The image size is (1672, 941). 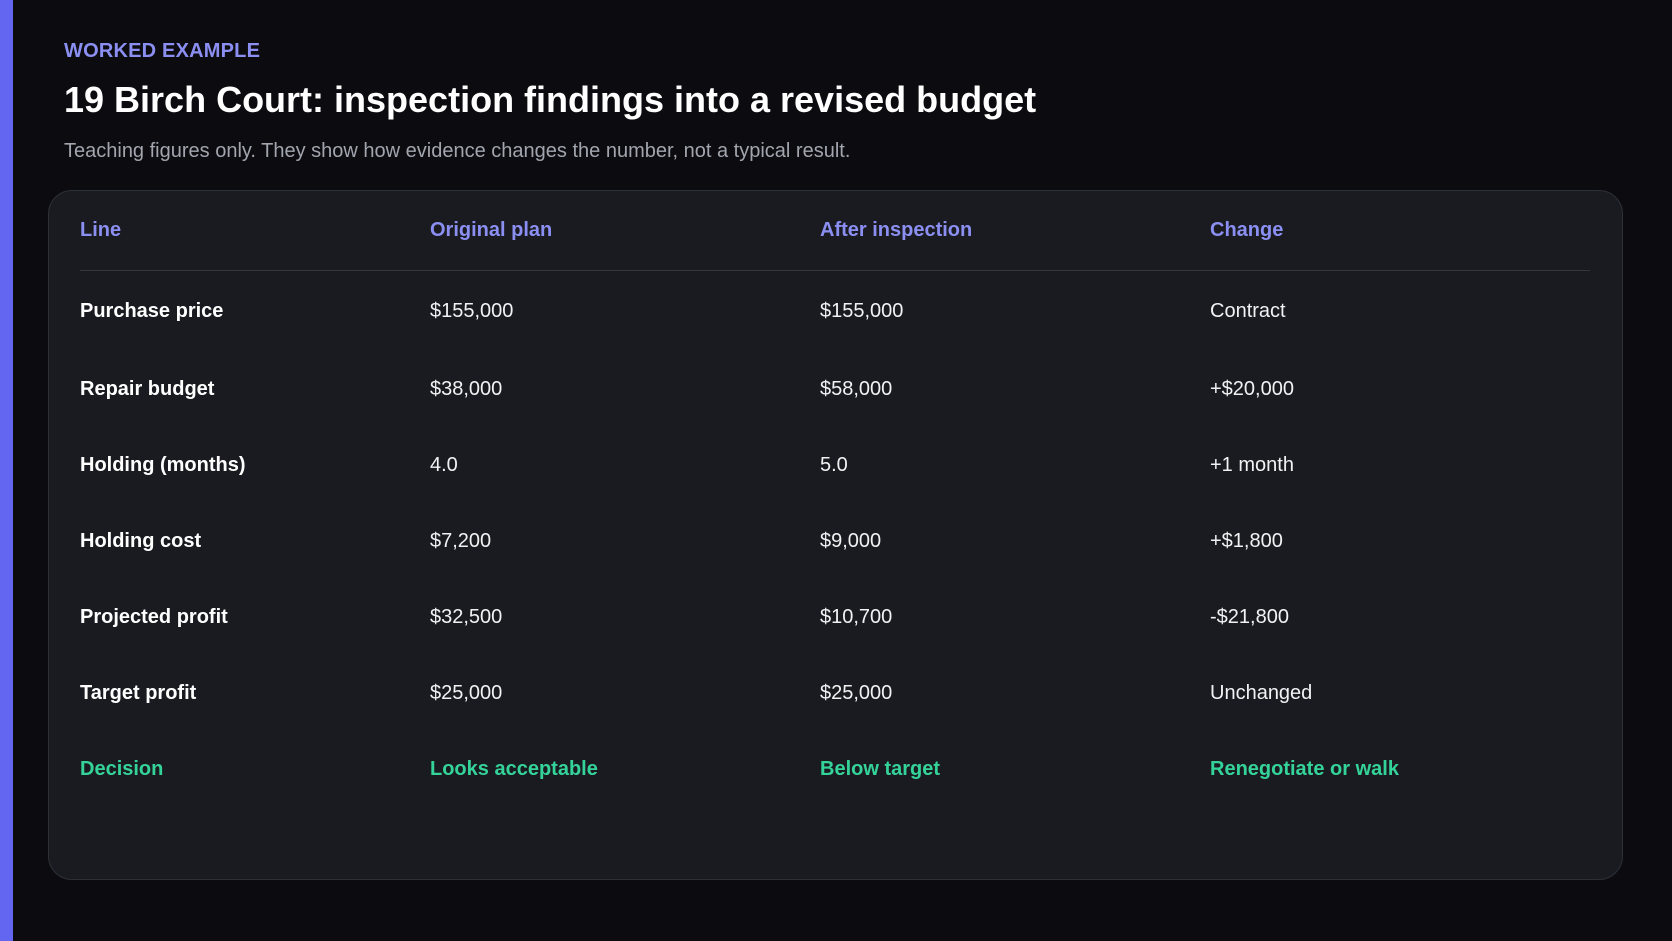 I want to click on row-label: Purchase price, so click(x=152, y=310).